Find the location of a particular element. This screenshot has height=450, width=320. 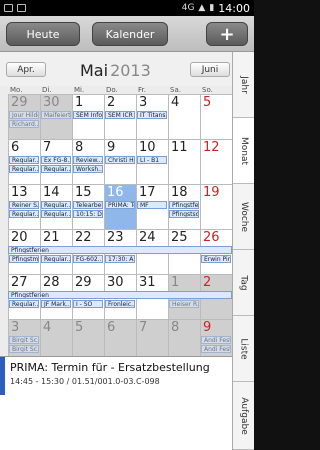

month-title: Mai 2013 is located at coordinates (115, 70).